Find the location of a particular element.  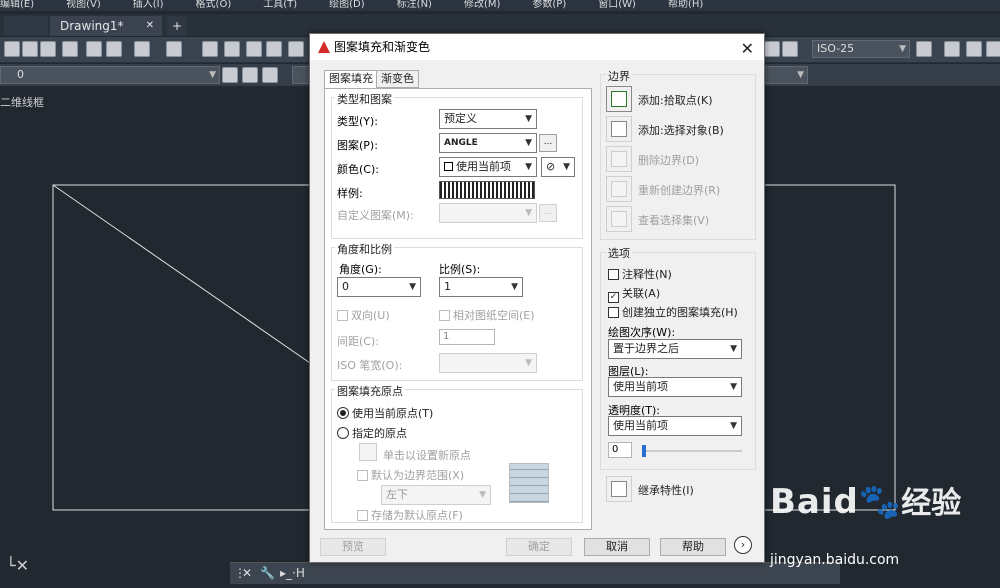

remove-boundaries-icon is located at coordinates (619, 159).